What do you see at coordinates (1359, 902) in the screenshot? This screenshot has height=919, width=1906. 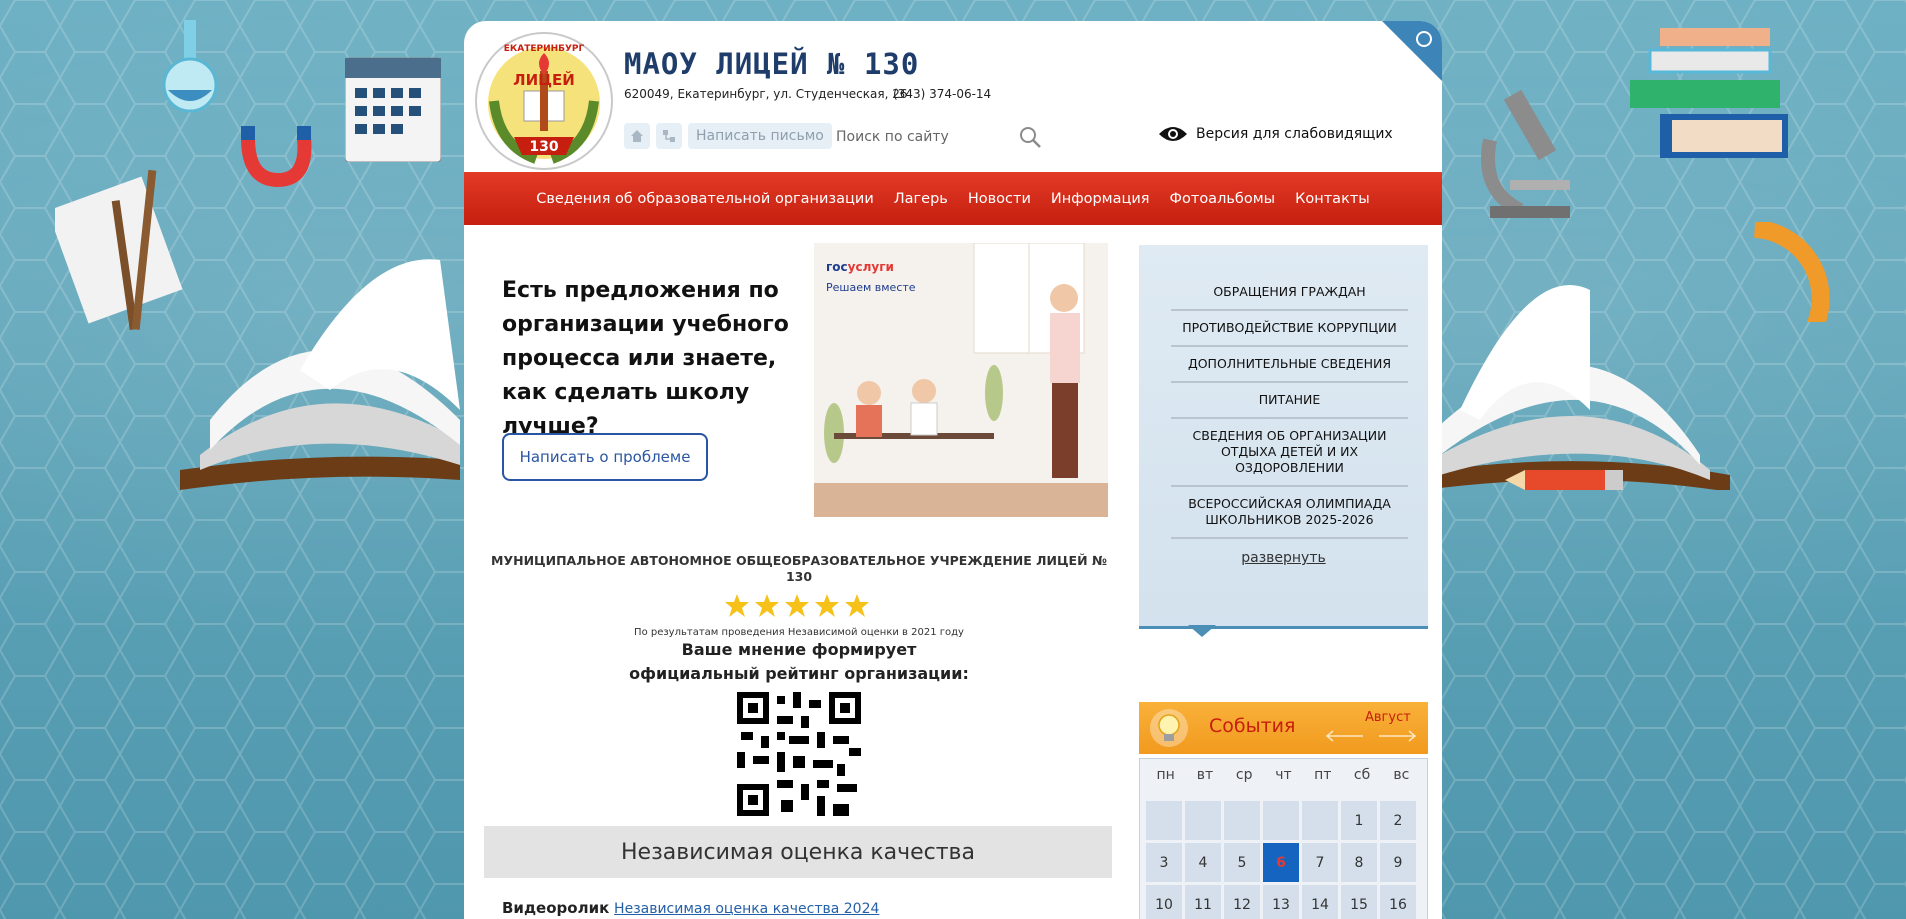 I see `calendar-day: 15` at bounding box center [1359, 902].